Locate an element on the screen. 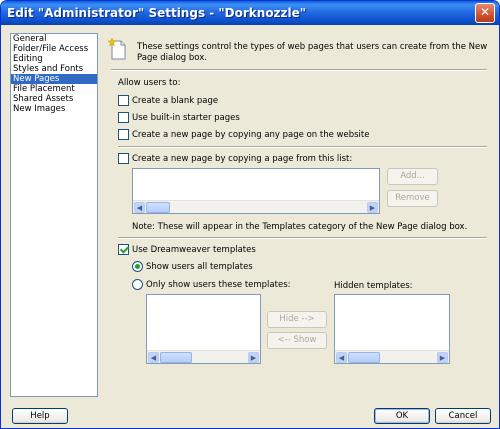  hide-button: Hide --> is located at coordinates (297, 319).